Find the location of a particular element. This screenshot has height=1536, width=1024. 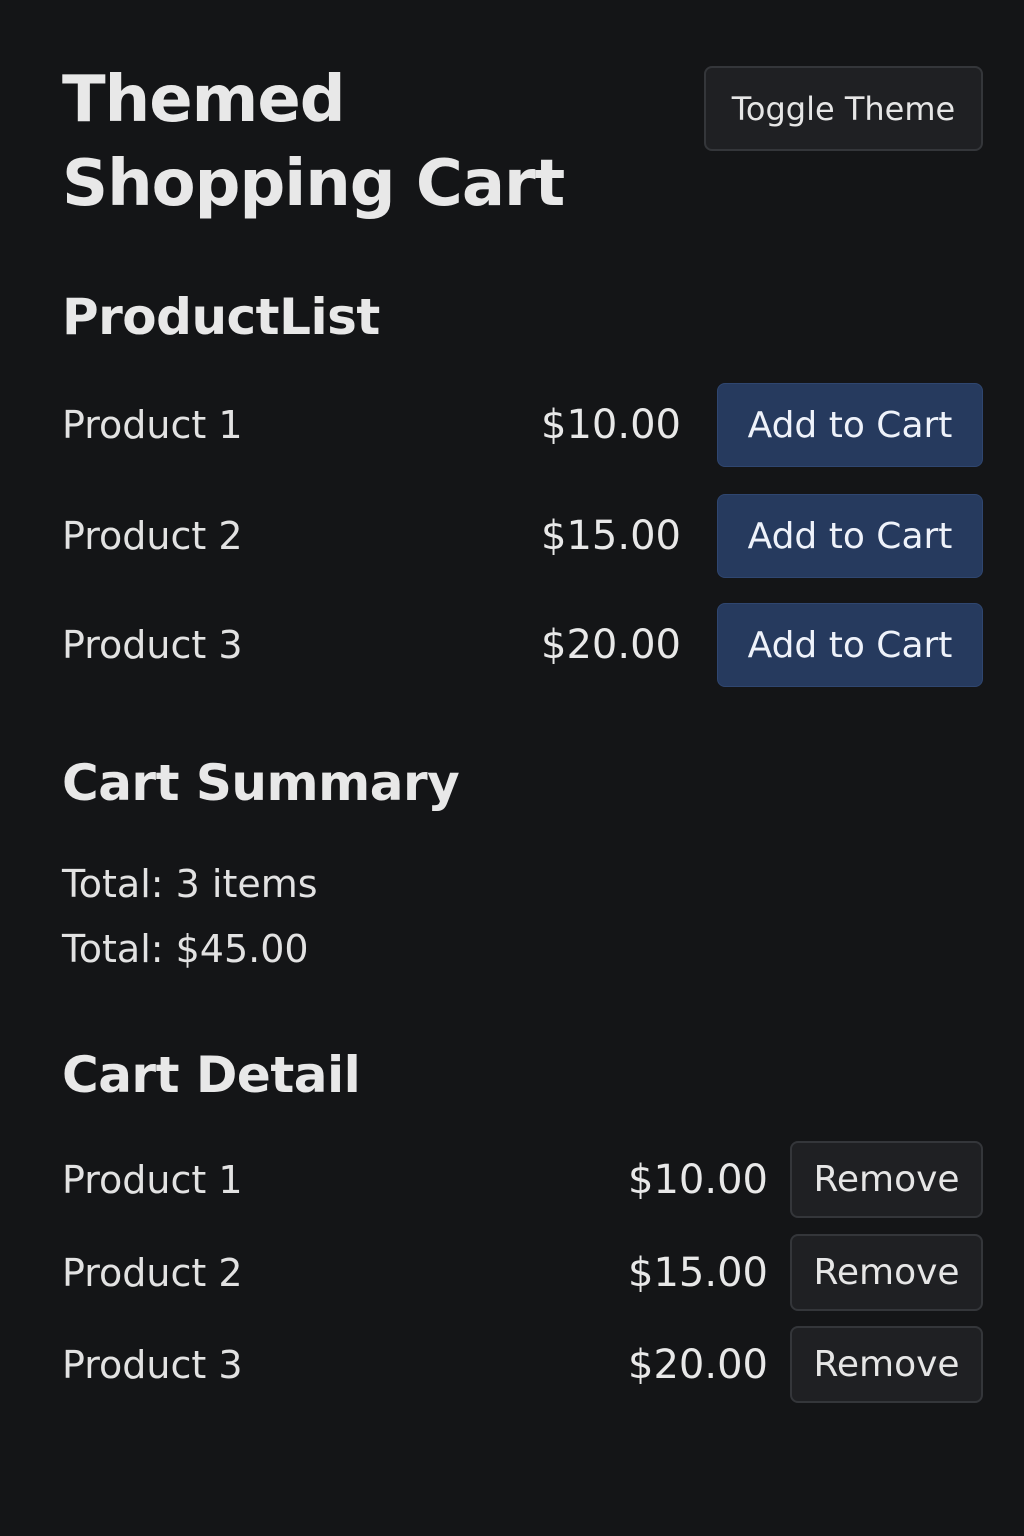

product-price: $15.00 is located at coordinates (611, 536).